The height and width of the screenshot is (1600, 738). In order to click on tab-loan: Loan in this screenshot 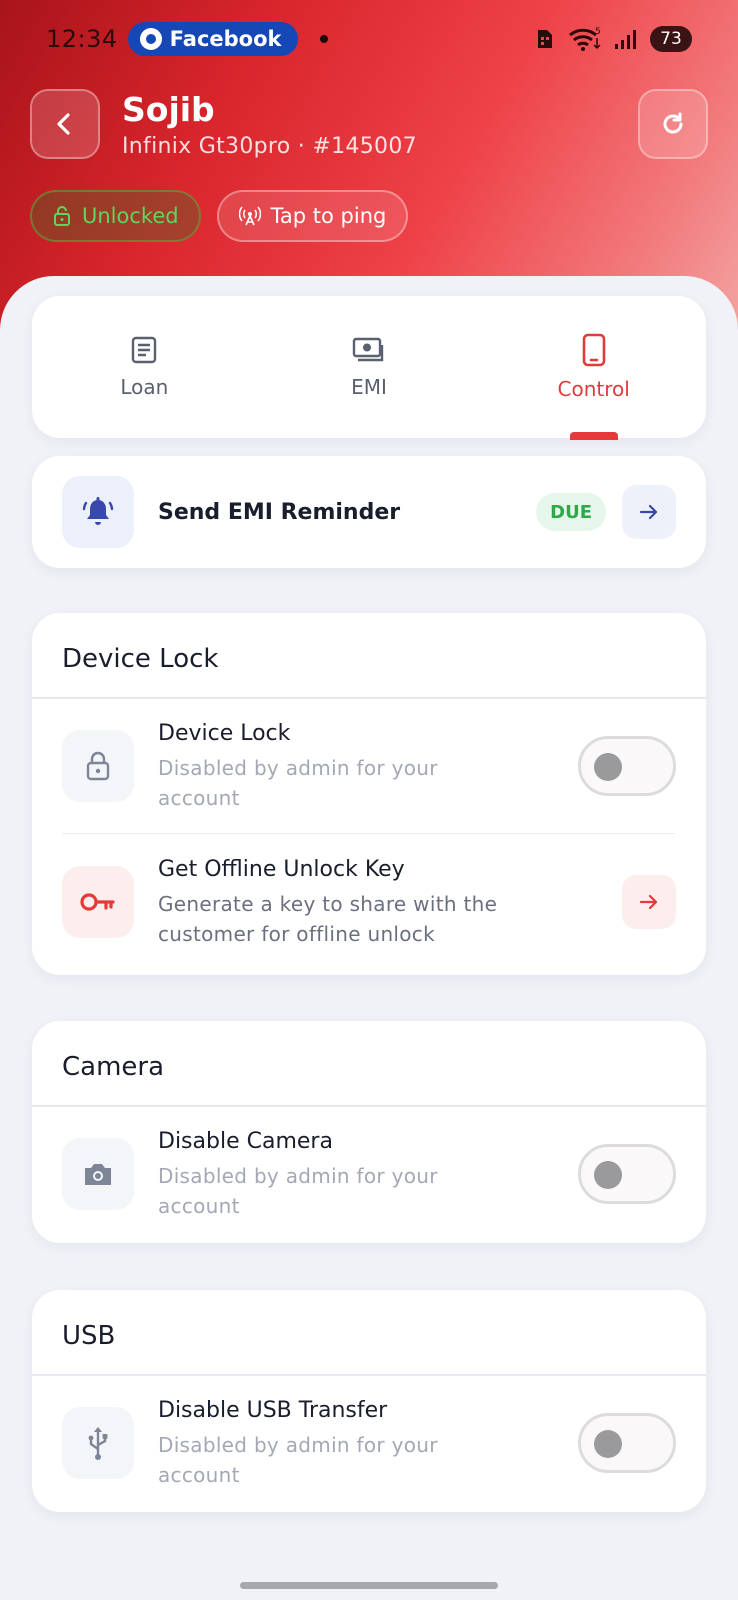, I will do `click(144, 367)`.